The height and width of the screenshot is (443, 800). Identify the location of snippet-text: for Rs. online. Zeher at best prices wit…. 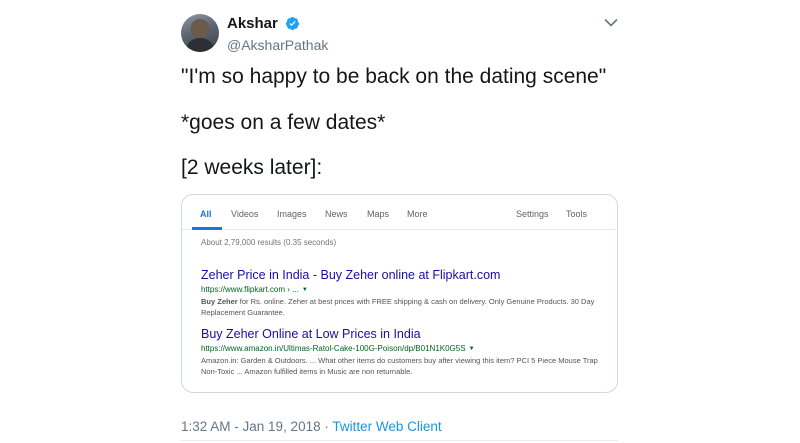
(398, 307).